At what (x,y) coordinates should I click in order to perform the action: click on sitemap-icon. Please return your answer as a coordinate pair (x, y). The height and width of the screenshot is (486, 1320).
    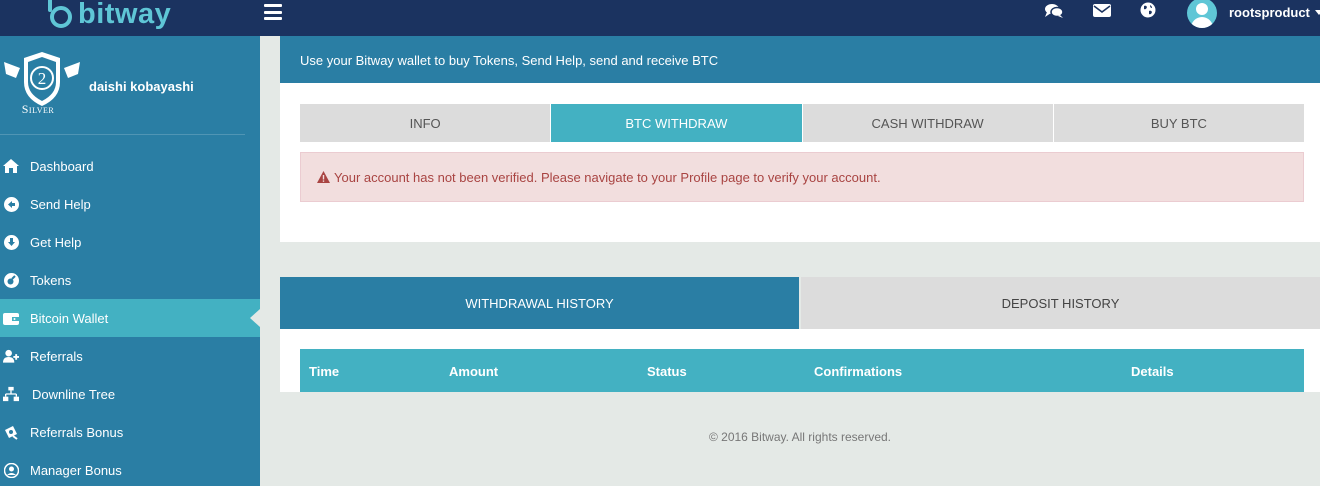
    Looking at the image, I should click on (11, 394).